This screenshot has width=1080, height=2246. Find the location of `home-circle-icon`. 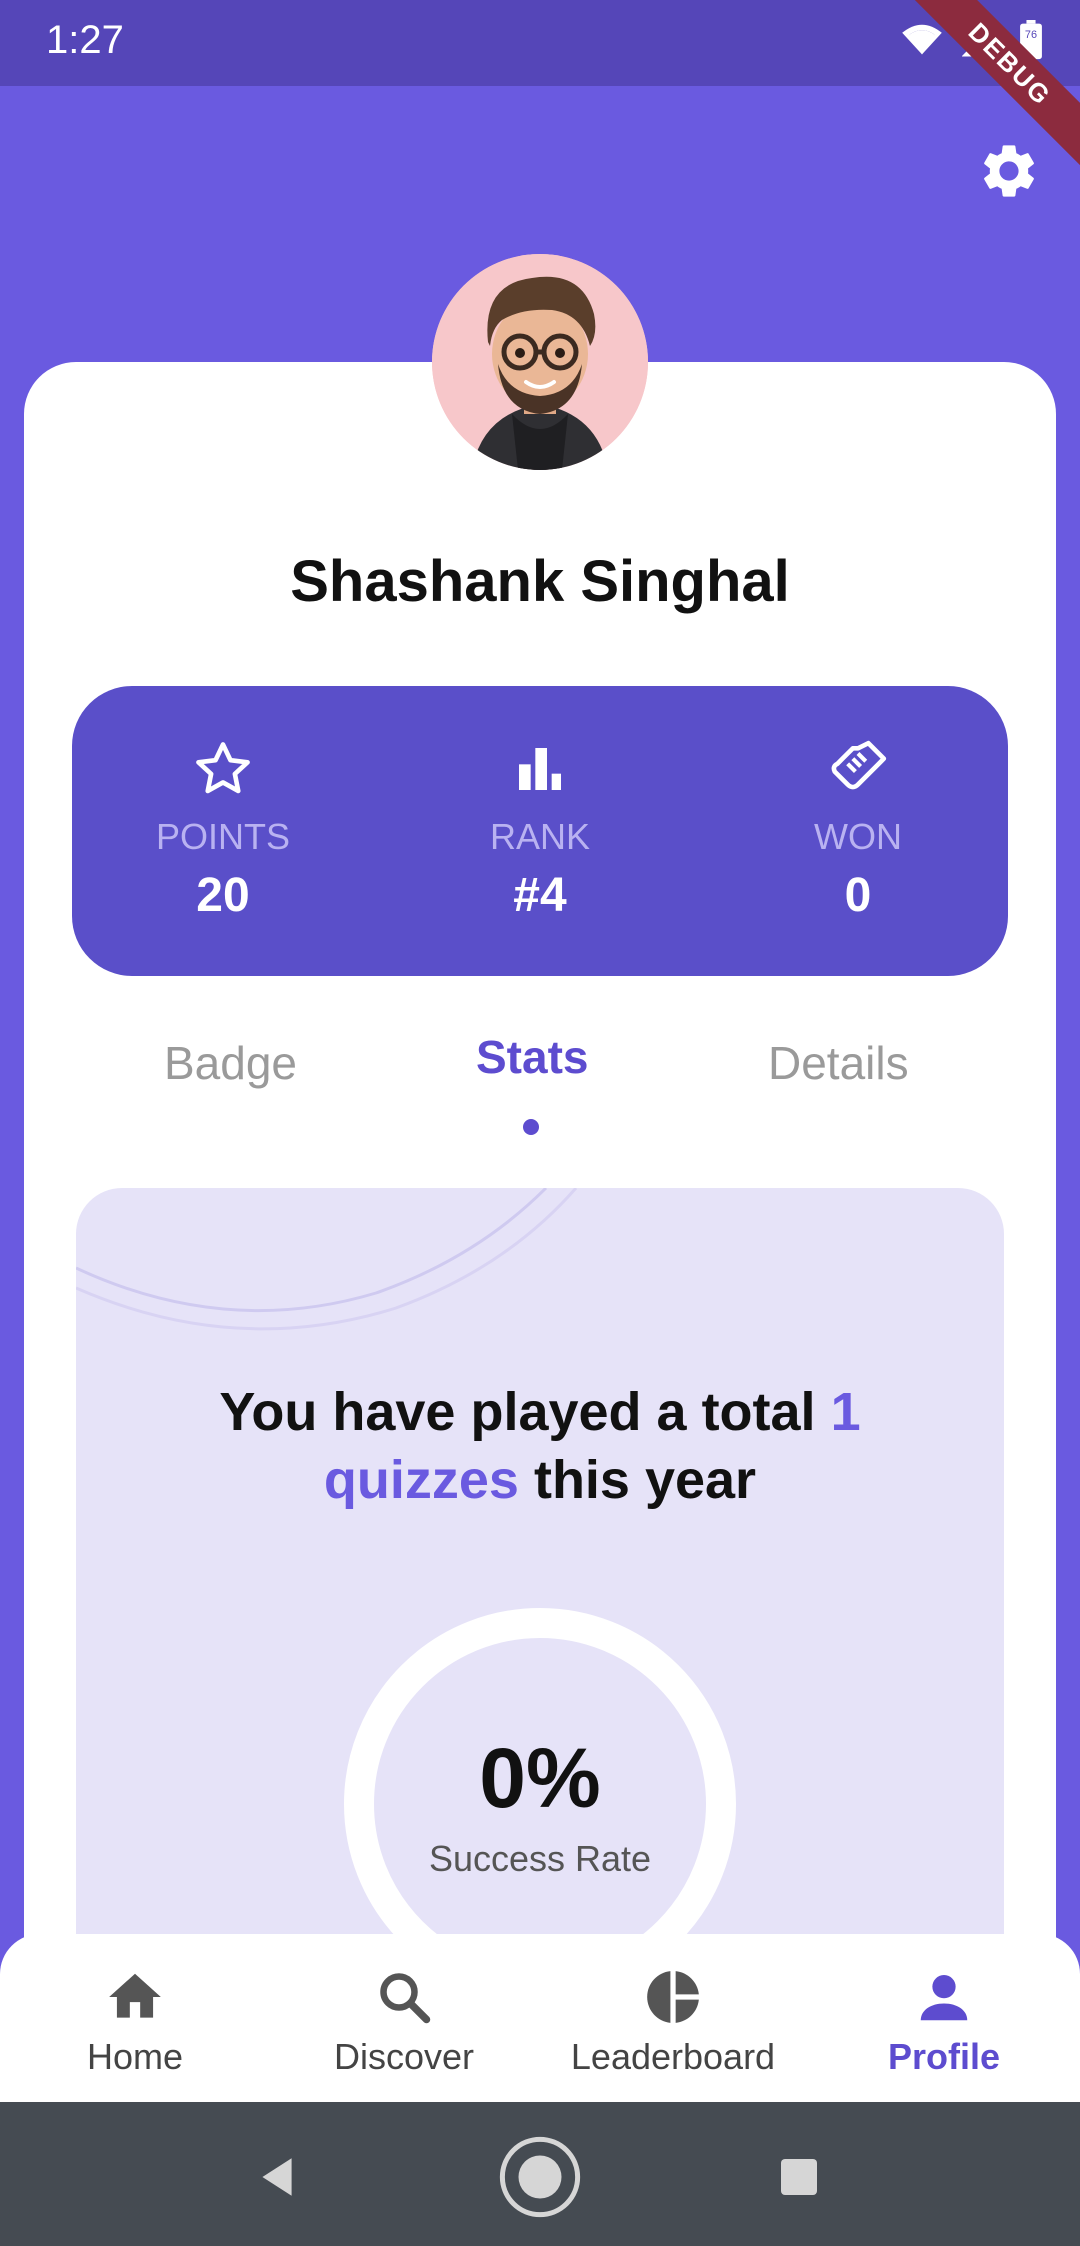

home-circle-icon is located at coordinates (540, 2177).